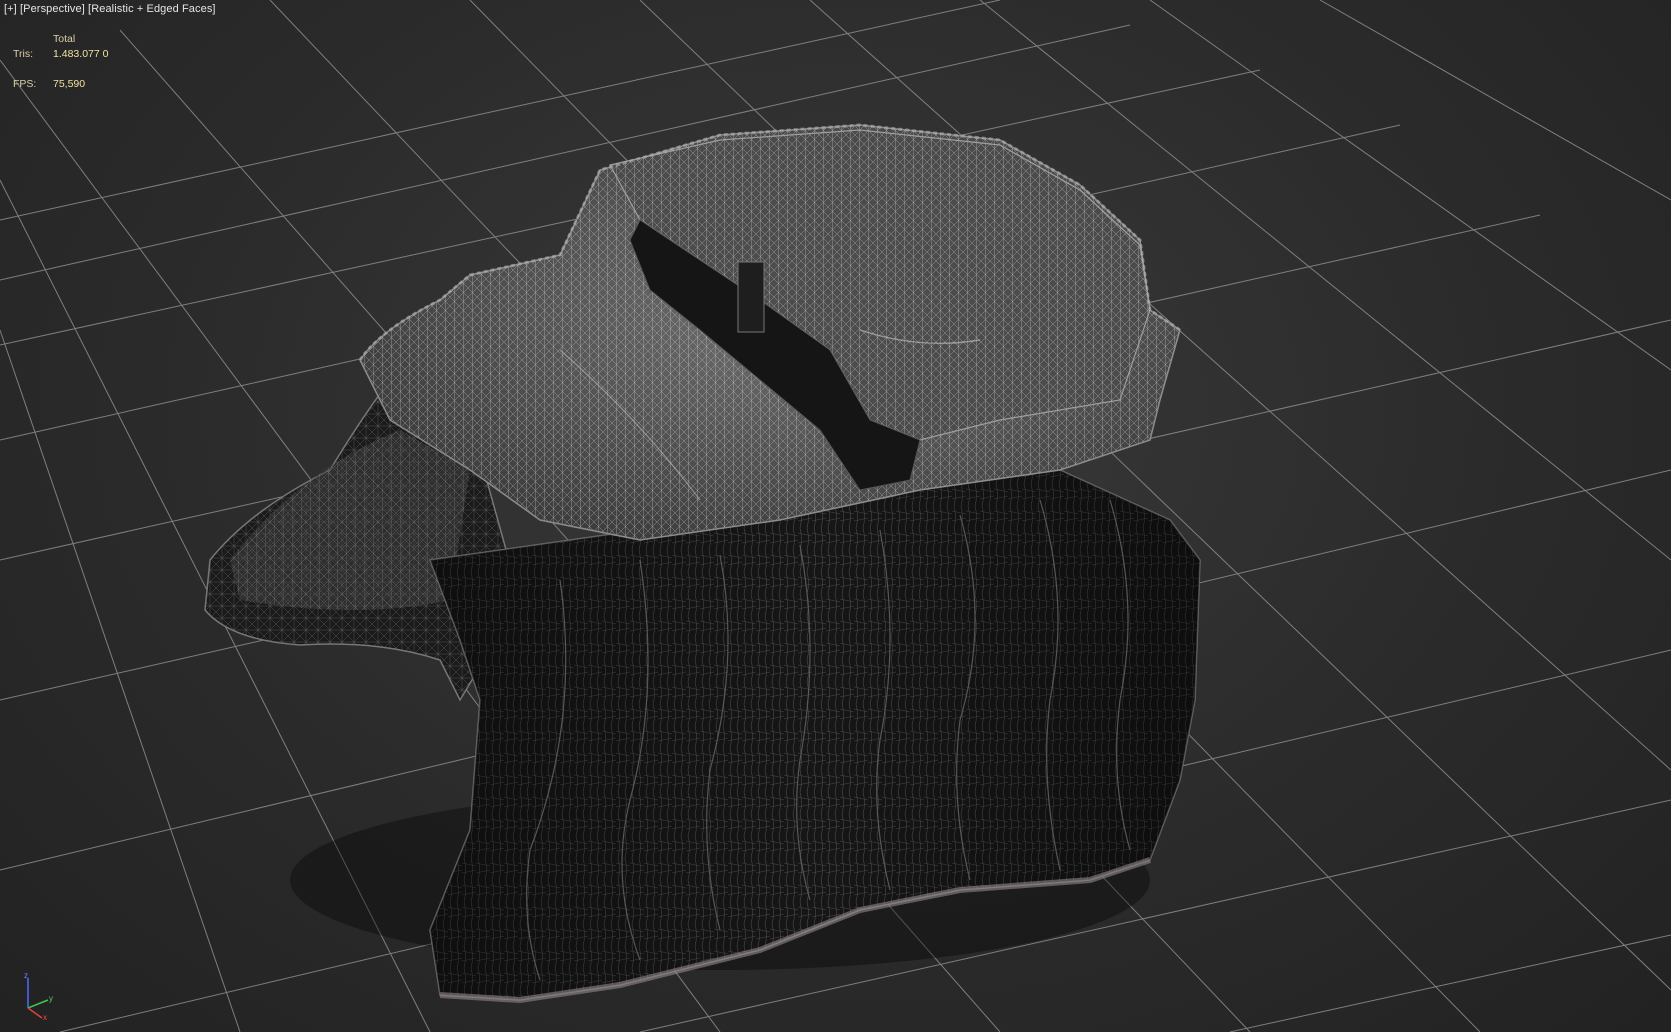  Describe the element at coordinates (52, 9) in the screenshot. I see `viewport-point-of-view-menu: [Perspective]` at that location.